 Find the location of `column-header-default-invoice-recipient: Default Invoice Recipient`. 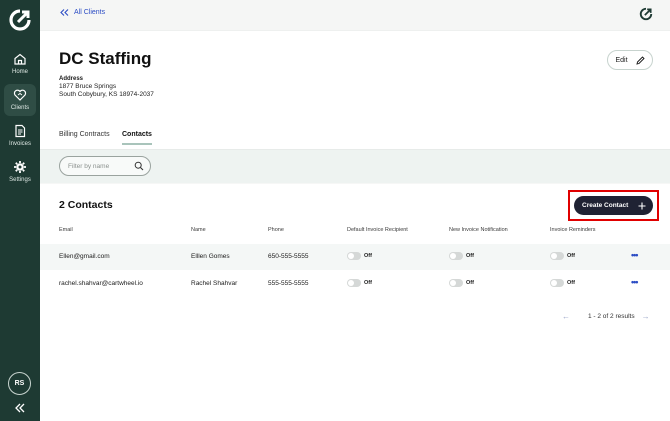

column-header-default-invoice-recipient: Default Invoice Recipient is located at coordinates (377, 230).